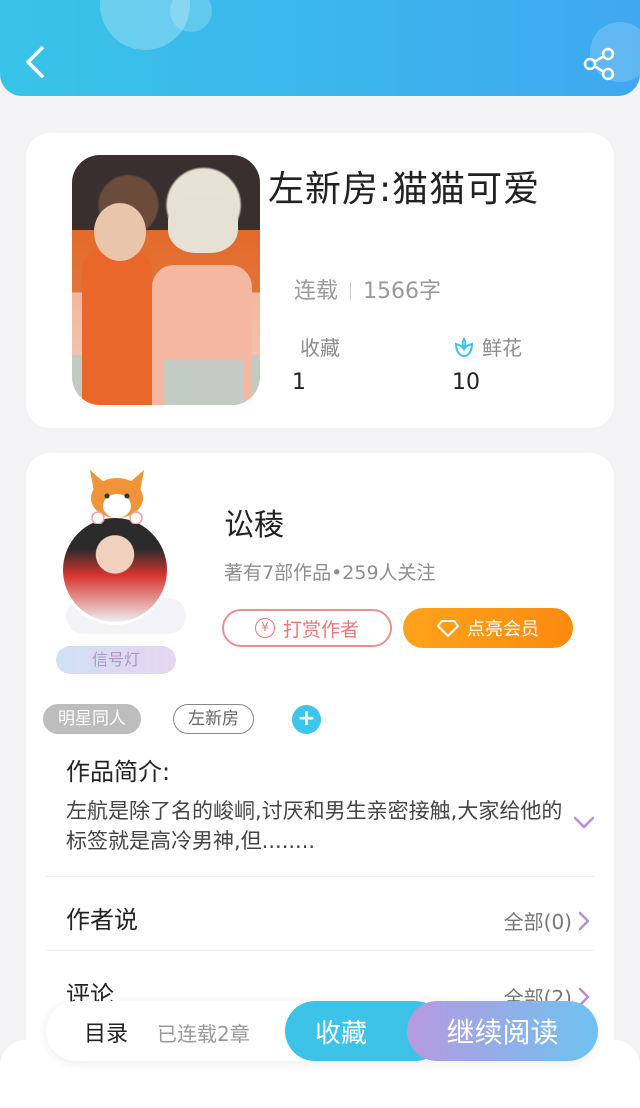 This screenshot has height=1108, width=640. What do you see at coordinates (92, 719) in the screenshot?
I see `tag-chip: 明星同人` at bounding box center [92, 719].